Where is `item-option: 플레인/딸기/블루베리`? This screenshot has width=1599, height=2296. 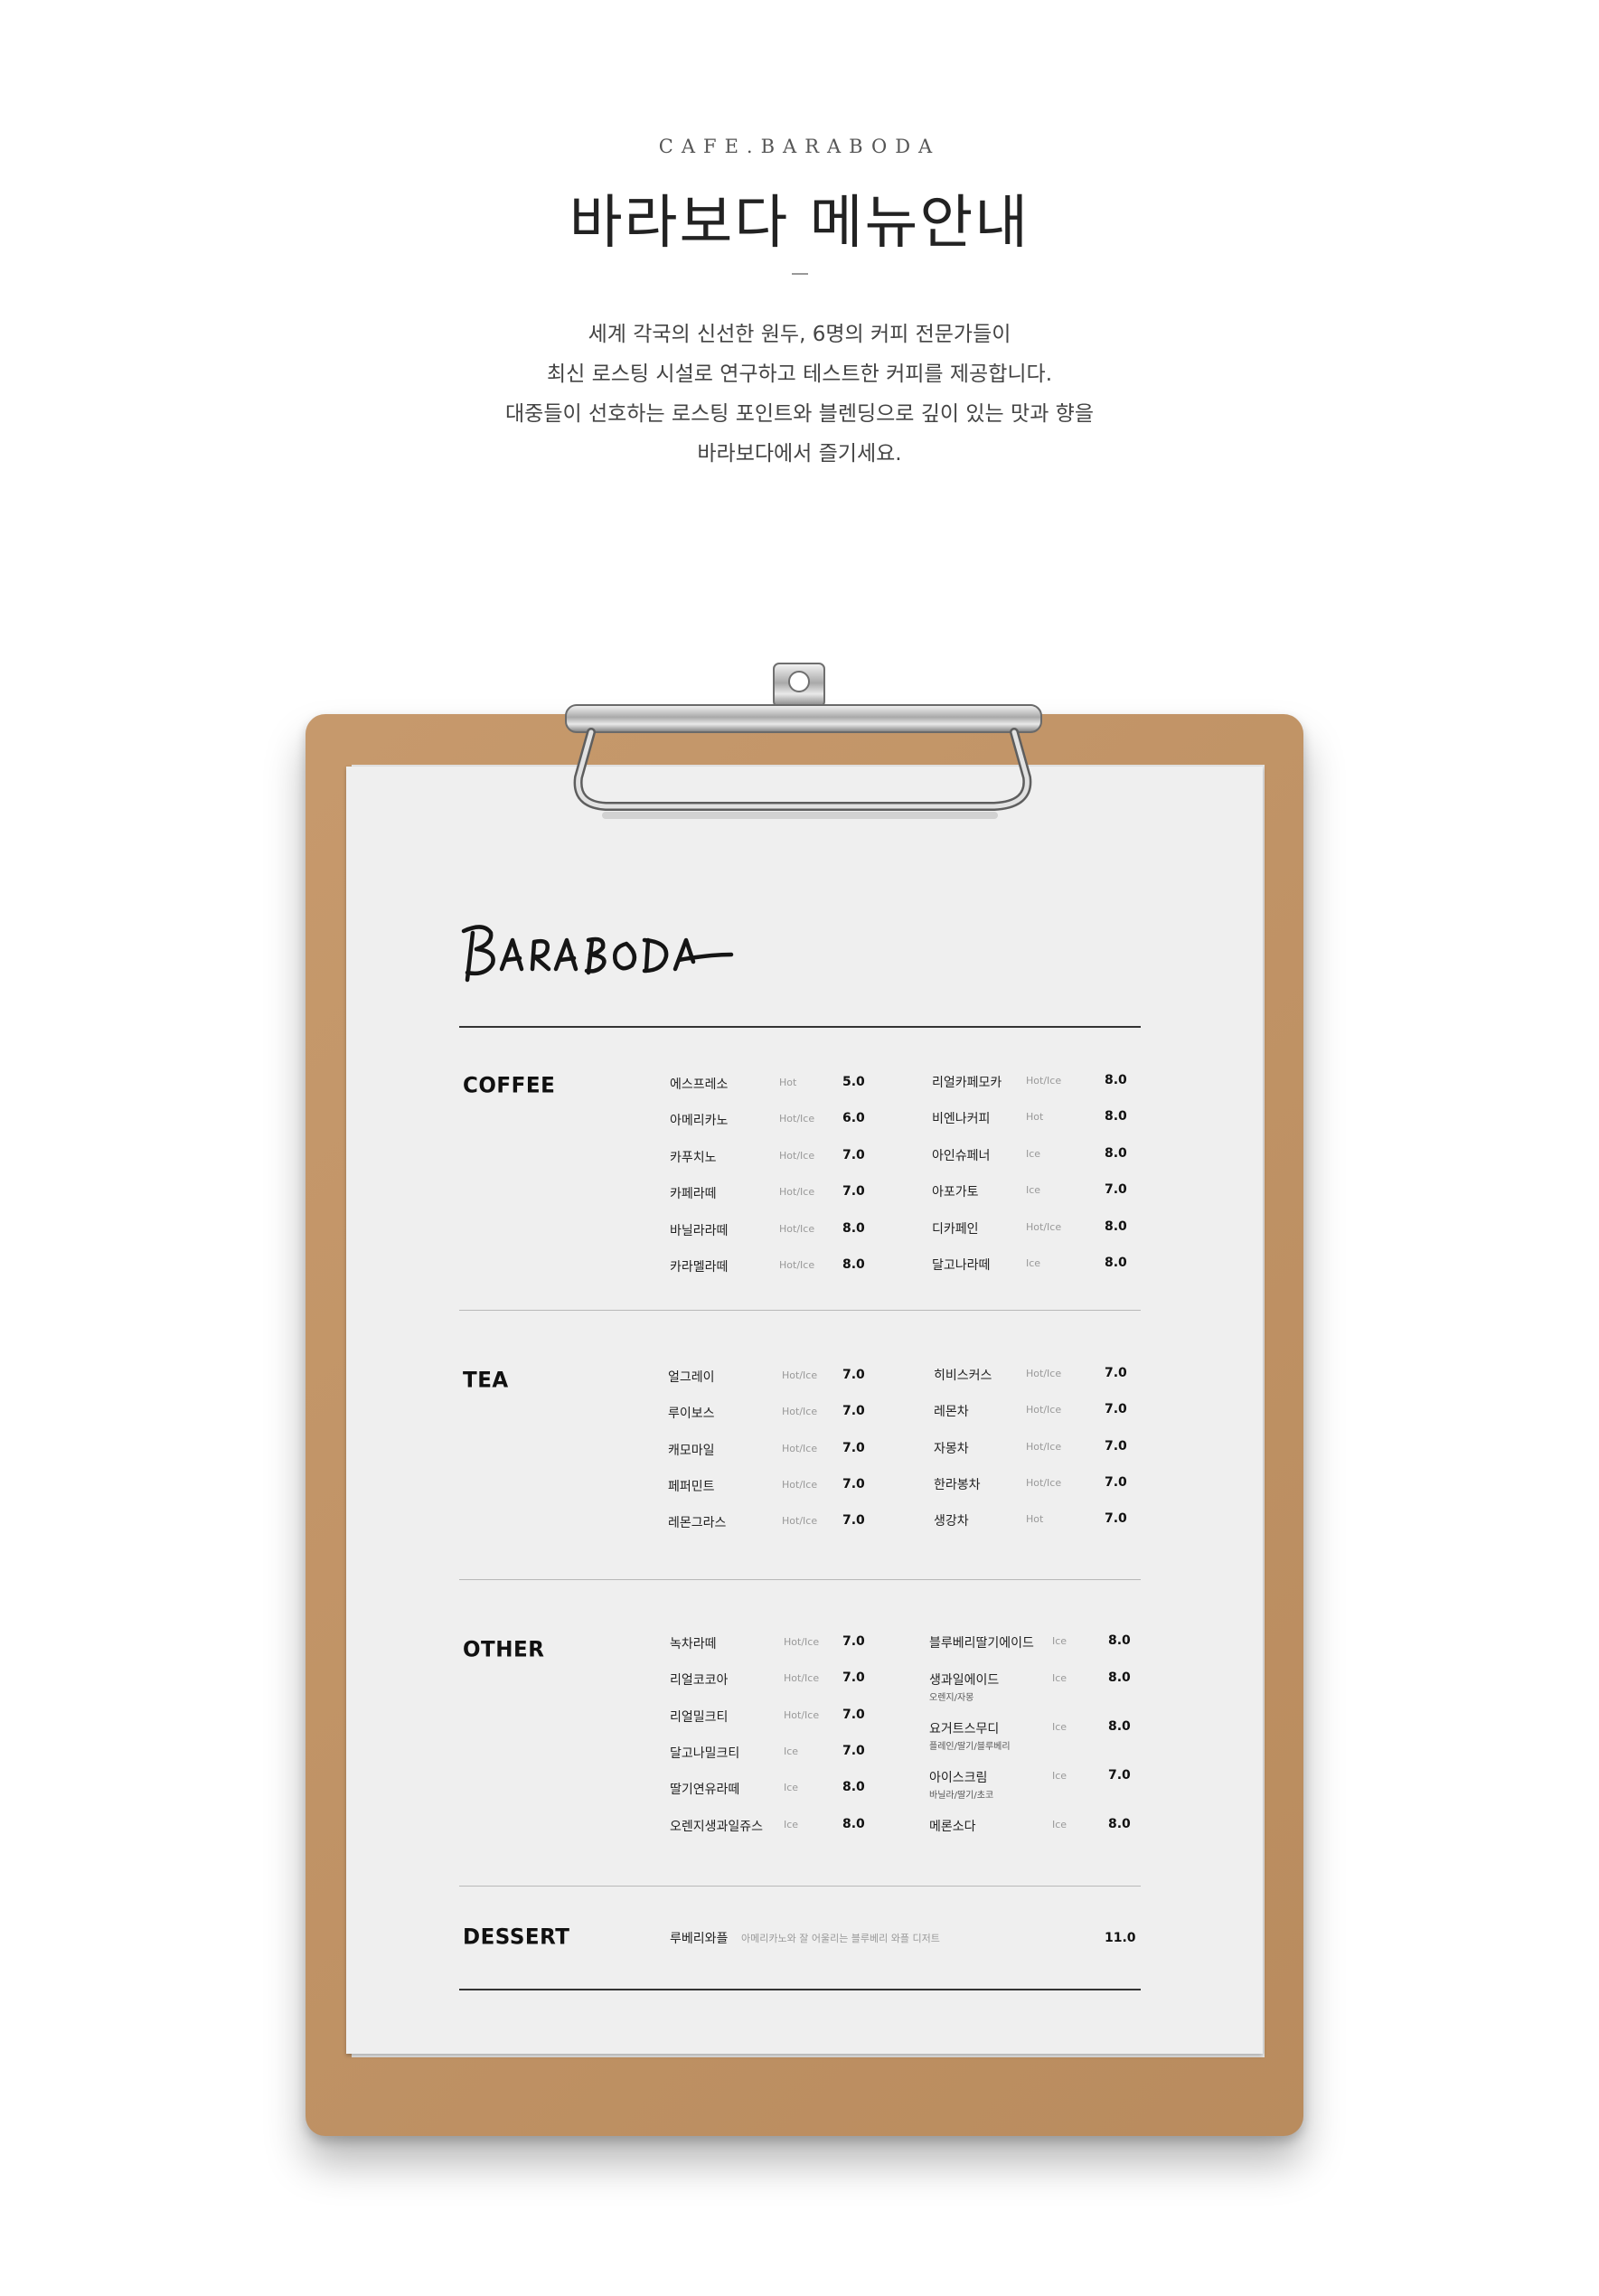 item-option: 플레인/딸기/블루베리 is located at coordinates (970, 1747).